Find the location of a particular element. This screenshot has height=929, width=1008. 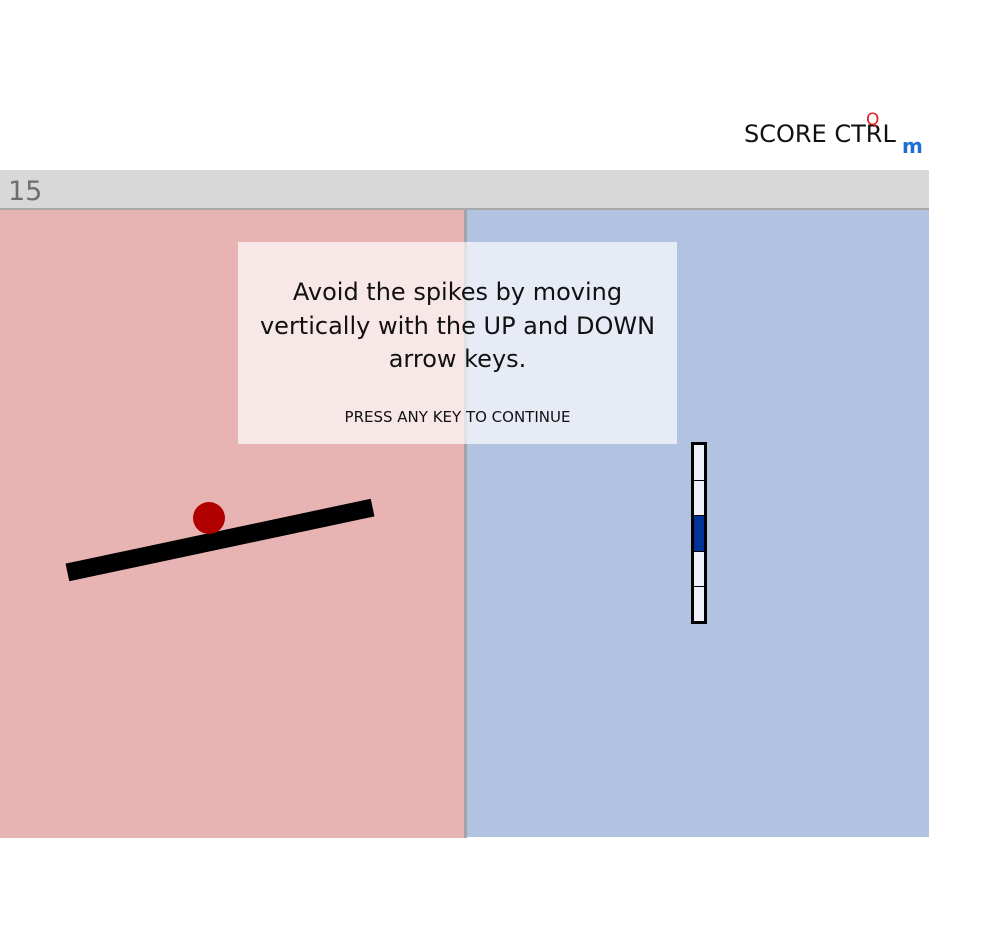

q-indicator: Q is located at coordinates (873, 120).